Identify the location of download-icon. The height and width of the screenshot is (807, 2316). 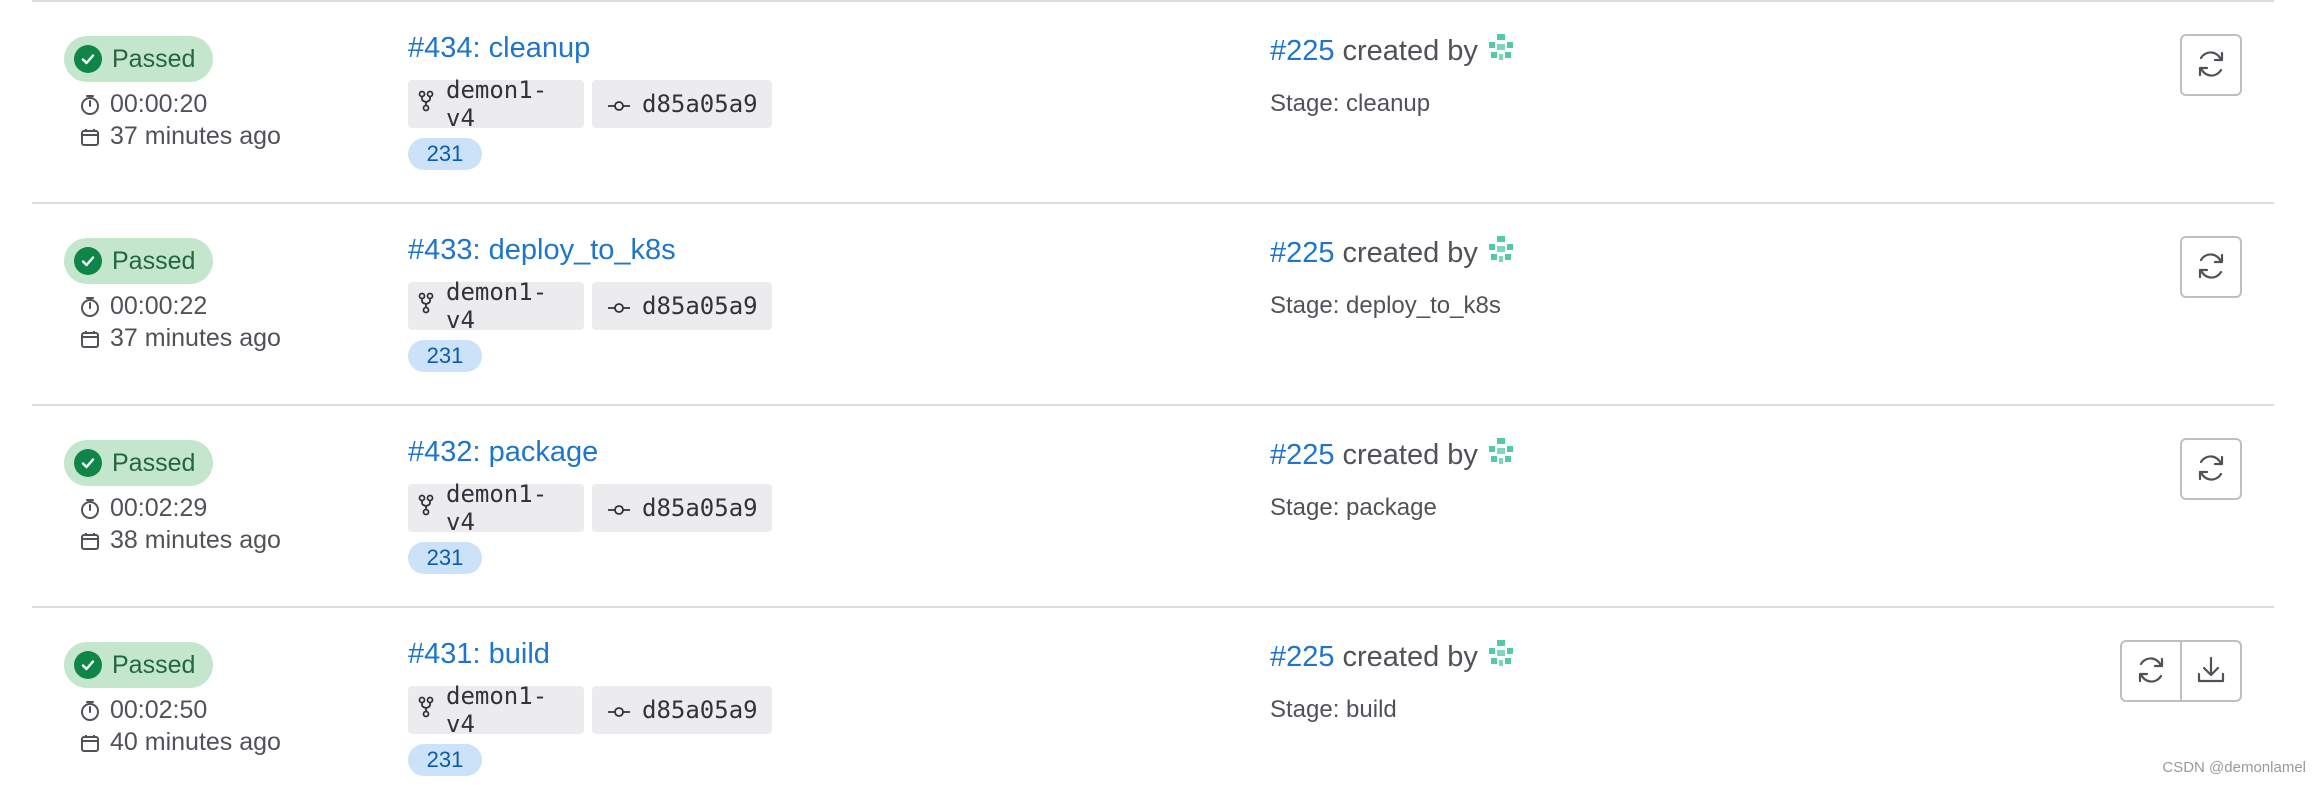
(2211, 671).